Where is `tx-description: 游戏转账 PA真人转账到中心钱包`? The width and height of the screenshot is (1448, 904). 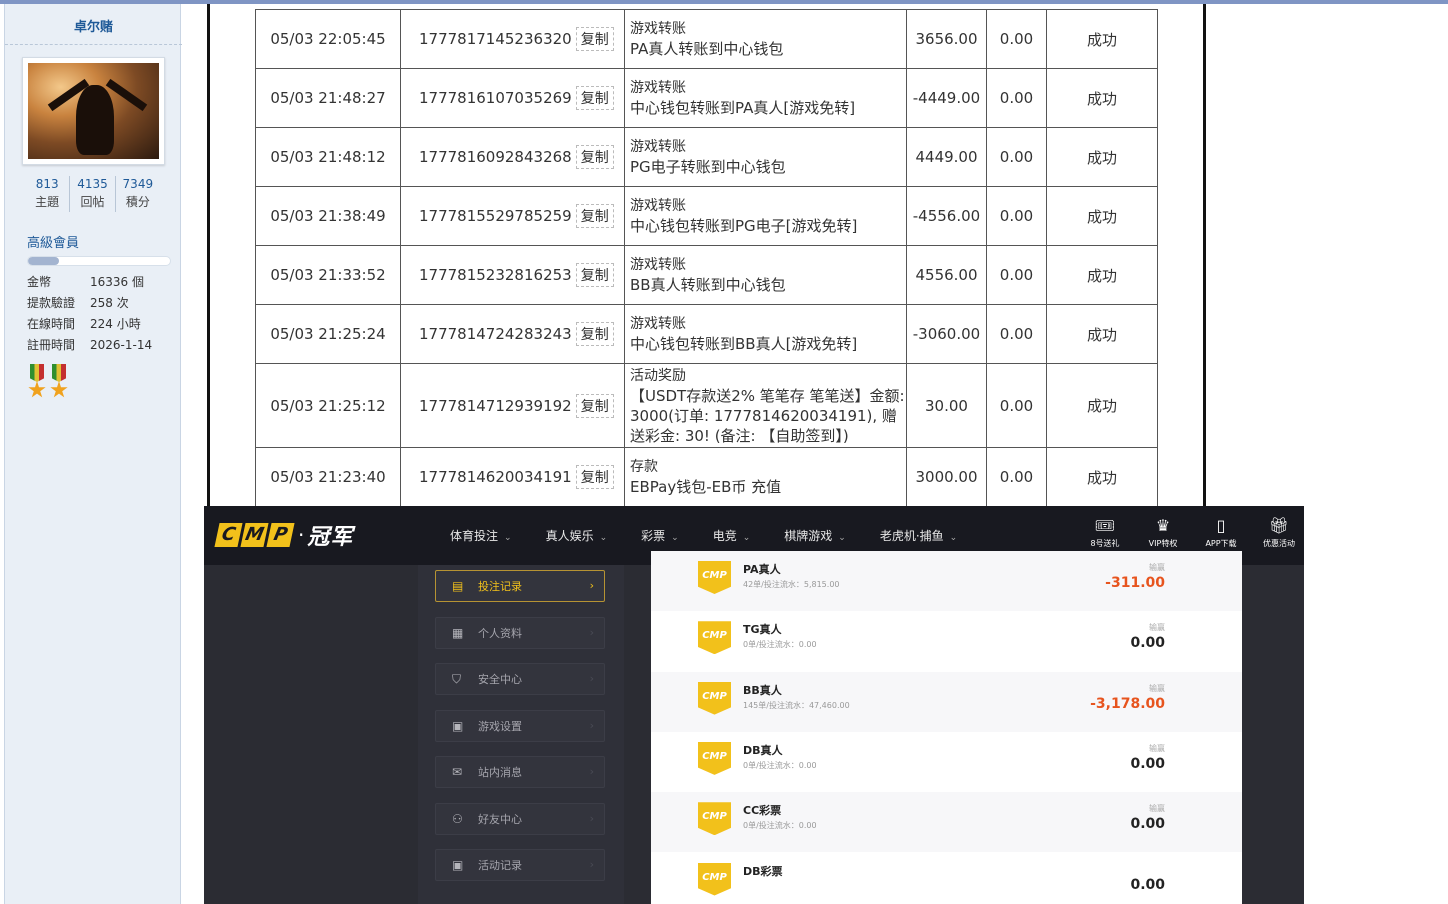 tx-description: 游戏转账 PA真人转账到中心钱包 is located at coordinates (765, 39).